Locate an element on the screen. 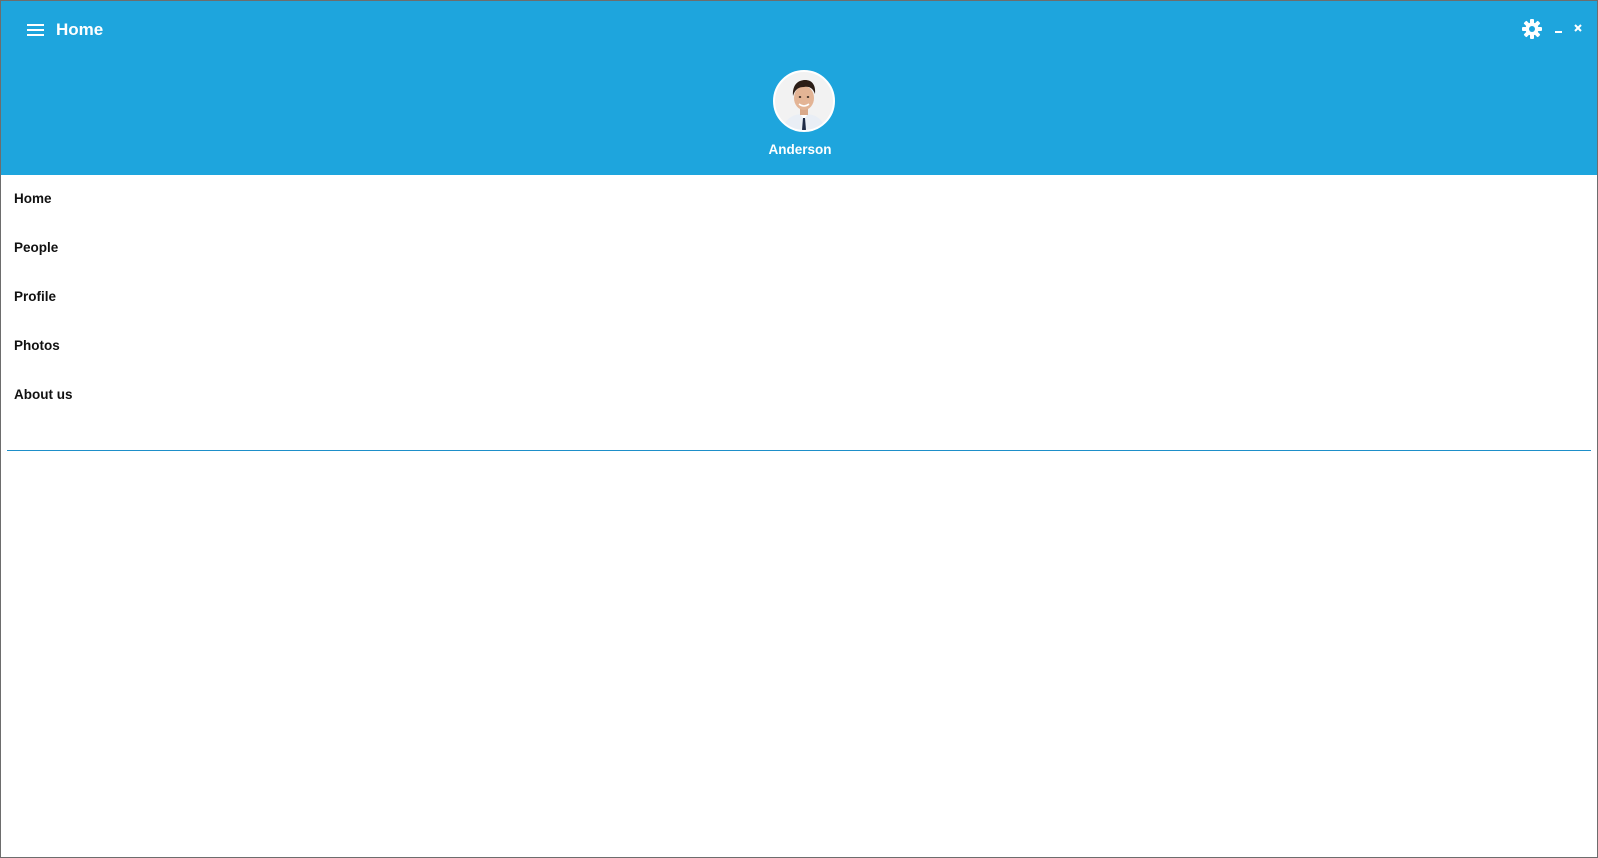  minimize-icon is located at coordinates (1558, 32).